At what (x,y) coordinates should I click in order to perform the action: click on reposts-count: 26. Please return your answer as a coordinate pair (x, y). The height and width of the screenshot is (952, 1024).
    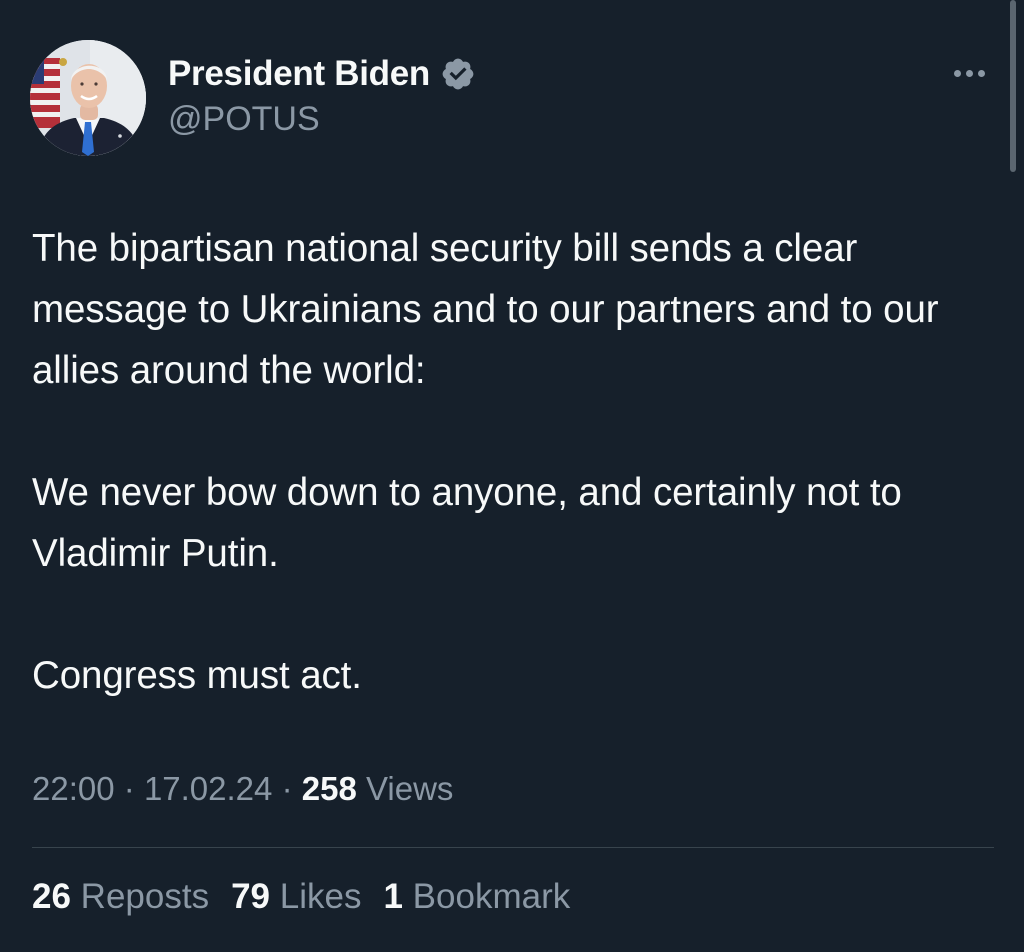
    Looking at the image, I should click on (51, 896).